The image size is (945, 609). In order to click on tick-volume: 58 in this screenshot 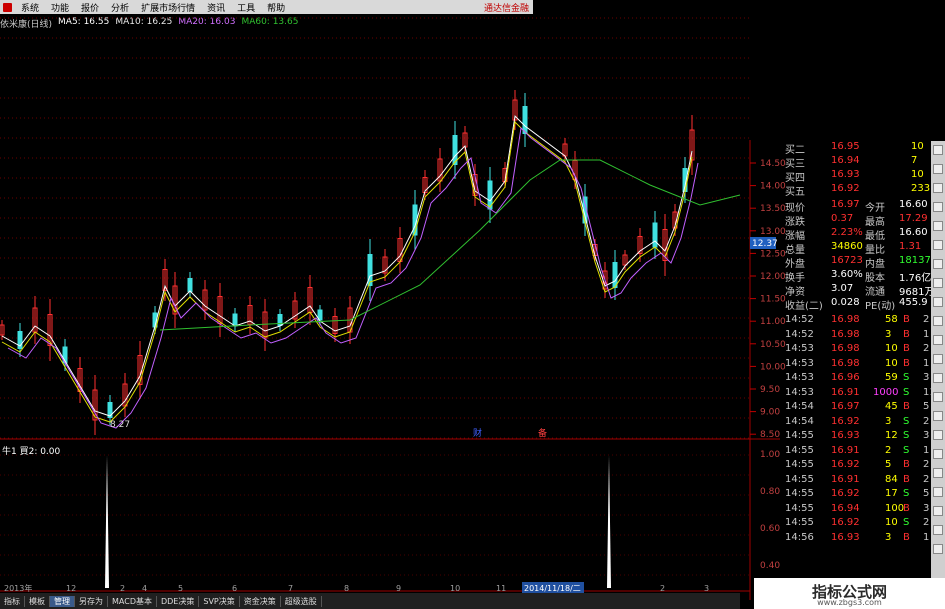, I will do `click(891, 319)`.